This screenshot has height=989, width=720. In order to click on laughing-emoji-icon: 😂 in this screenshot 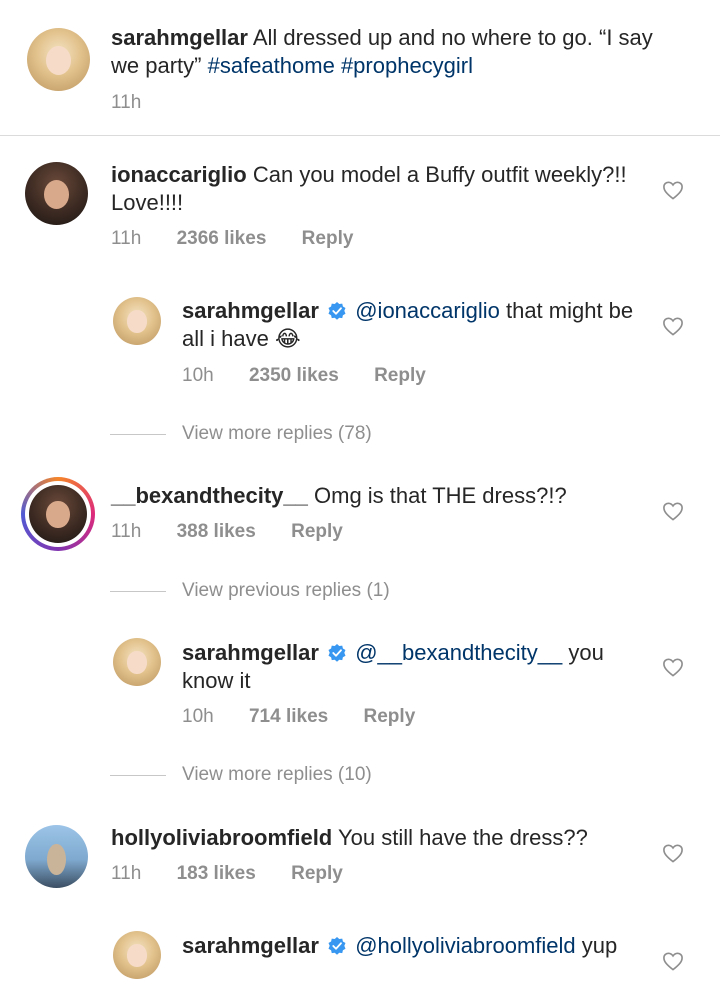, I will do `click(287, 338)`.